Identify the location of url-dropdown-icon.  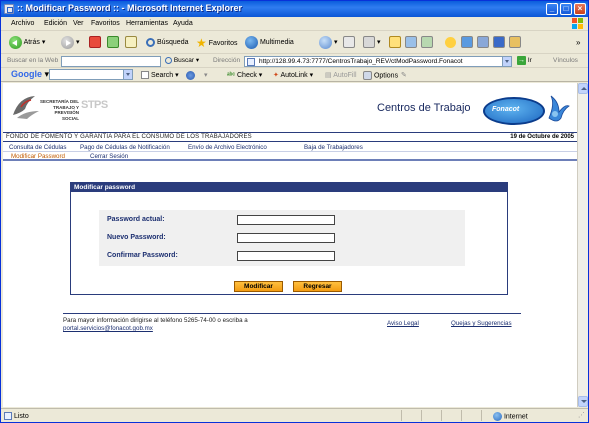
(506, 61).